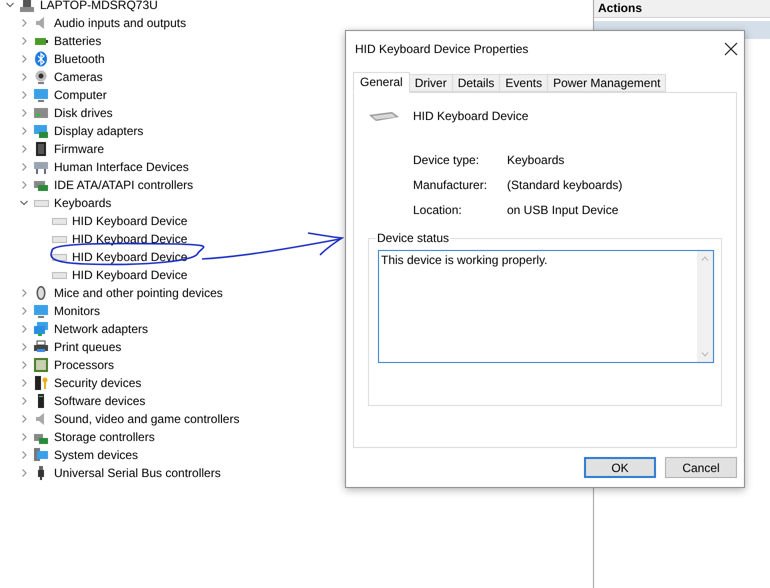 The height and width of the screenshot is (588, 770). I want to click on computer-icon, so click(27, 6).